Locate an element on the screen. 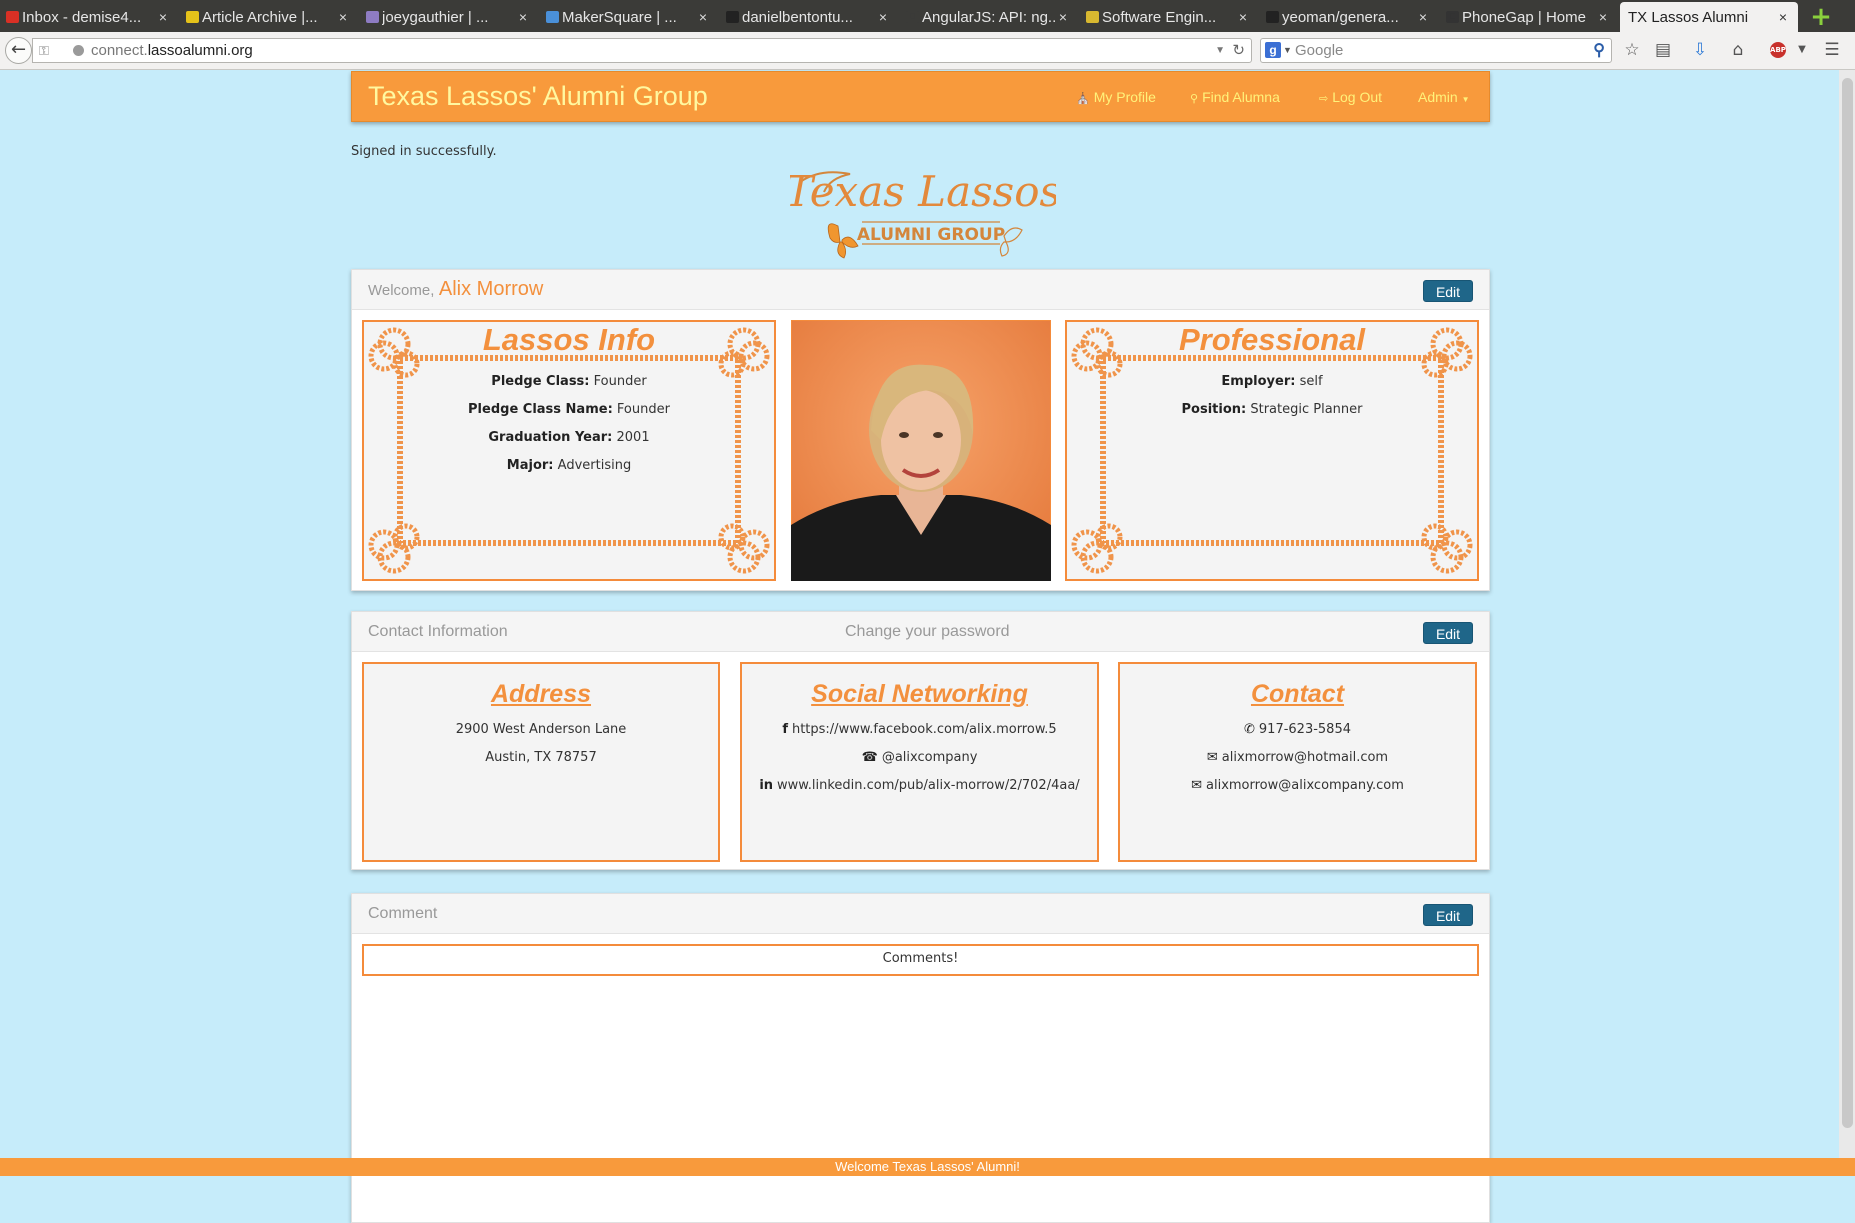 The height and width of the screenshot is (1223, 1855). edit-contact-button: Edit is located at coordinates (1448, 633).